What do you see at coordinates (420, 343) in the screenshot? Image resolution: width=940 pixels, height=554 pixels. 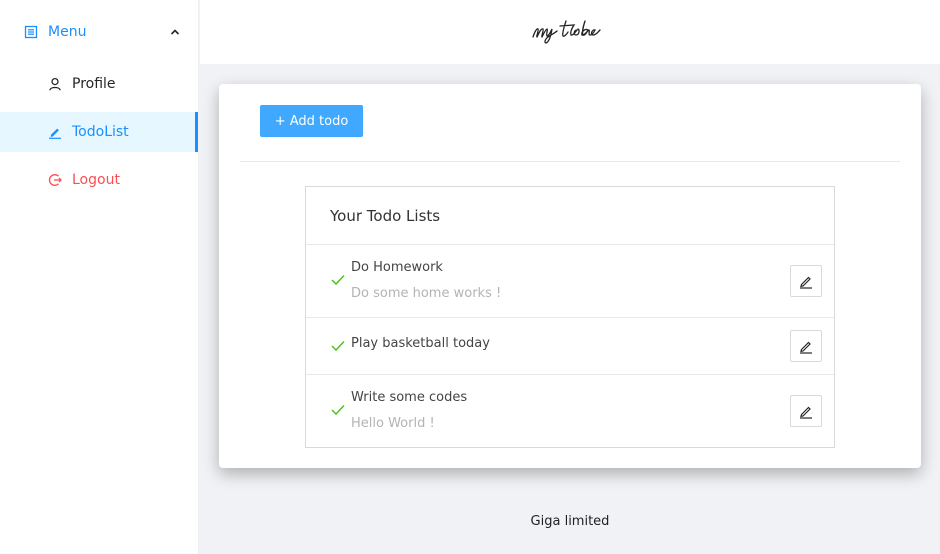 I see `todo-title: Play basketball today` at bounding box center [420, 343].